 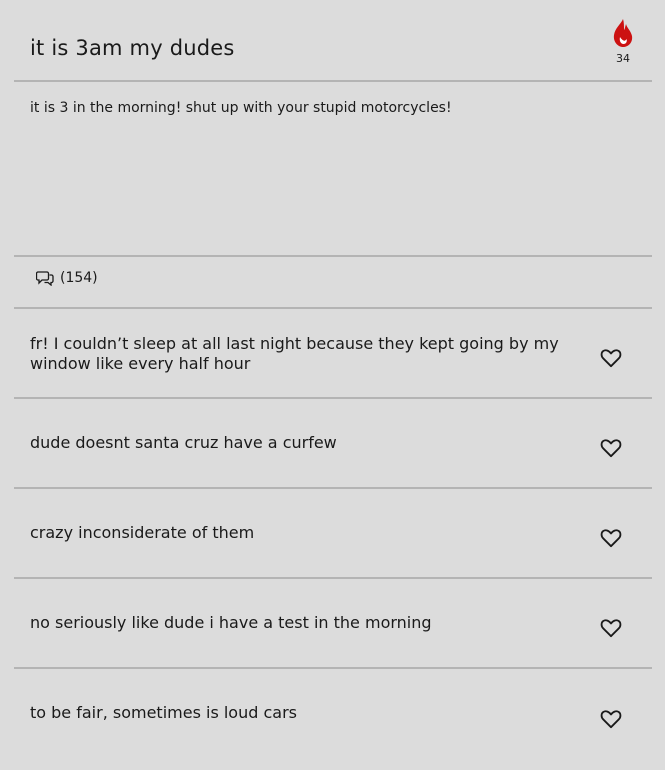 What do you see at coordinates (142, 532) in the screenshot?
I see `comment-text: crazy inconsiderate of them` at bounding box center [142, 532].